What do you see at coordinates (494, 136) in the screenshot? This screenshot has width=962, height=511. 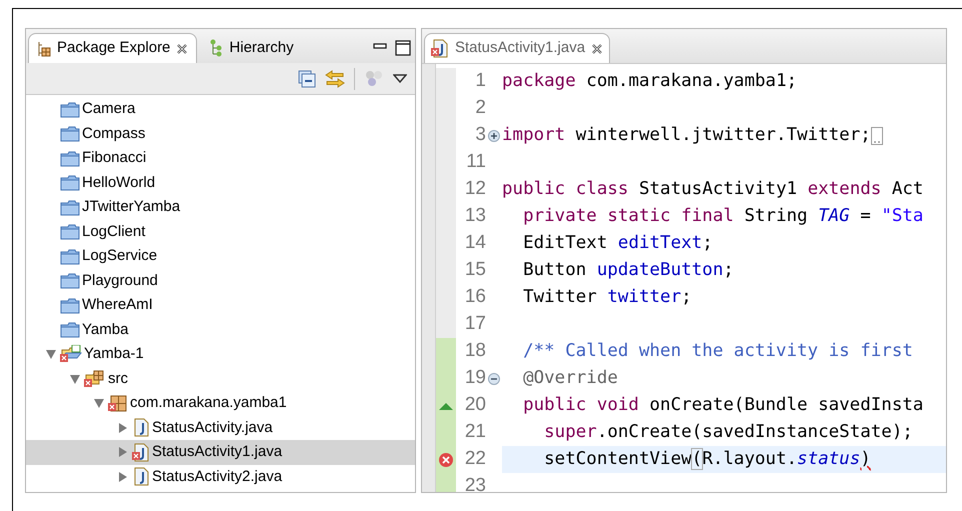 I see `fold-expand-icon` at bounding box center [494, 136].